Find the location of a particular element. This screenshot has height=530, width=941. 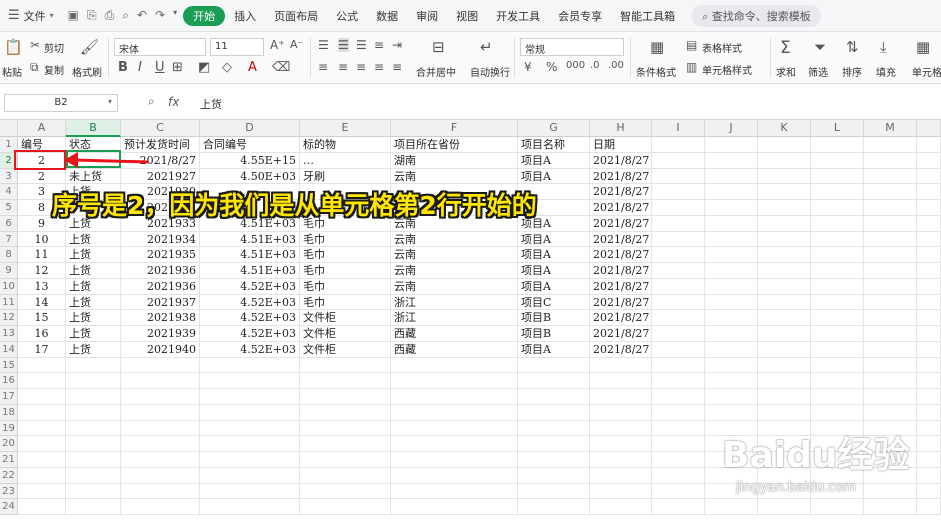

cell-c17 is located at coordinates (160, 397).